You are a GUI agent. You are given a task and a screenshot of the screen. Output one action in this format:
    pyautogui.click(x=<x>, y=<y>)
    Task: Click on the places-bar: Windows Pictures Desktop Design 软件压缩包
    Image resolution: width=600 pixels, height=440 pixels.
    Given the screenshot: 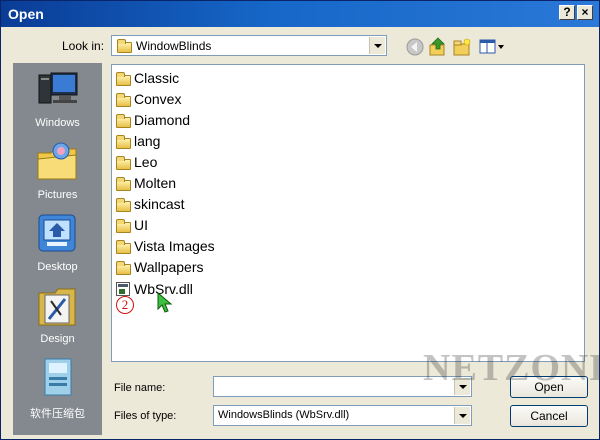 What is the action you would take?
    pyautogui.click(x=57, y=249)
    